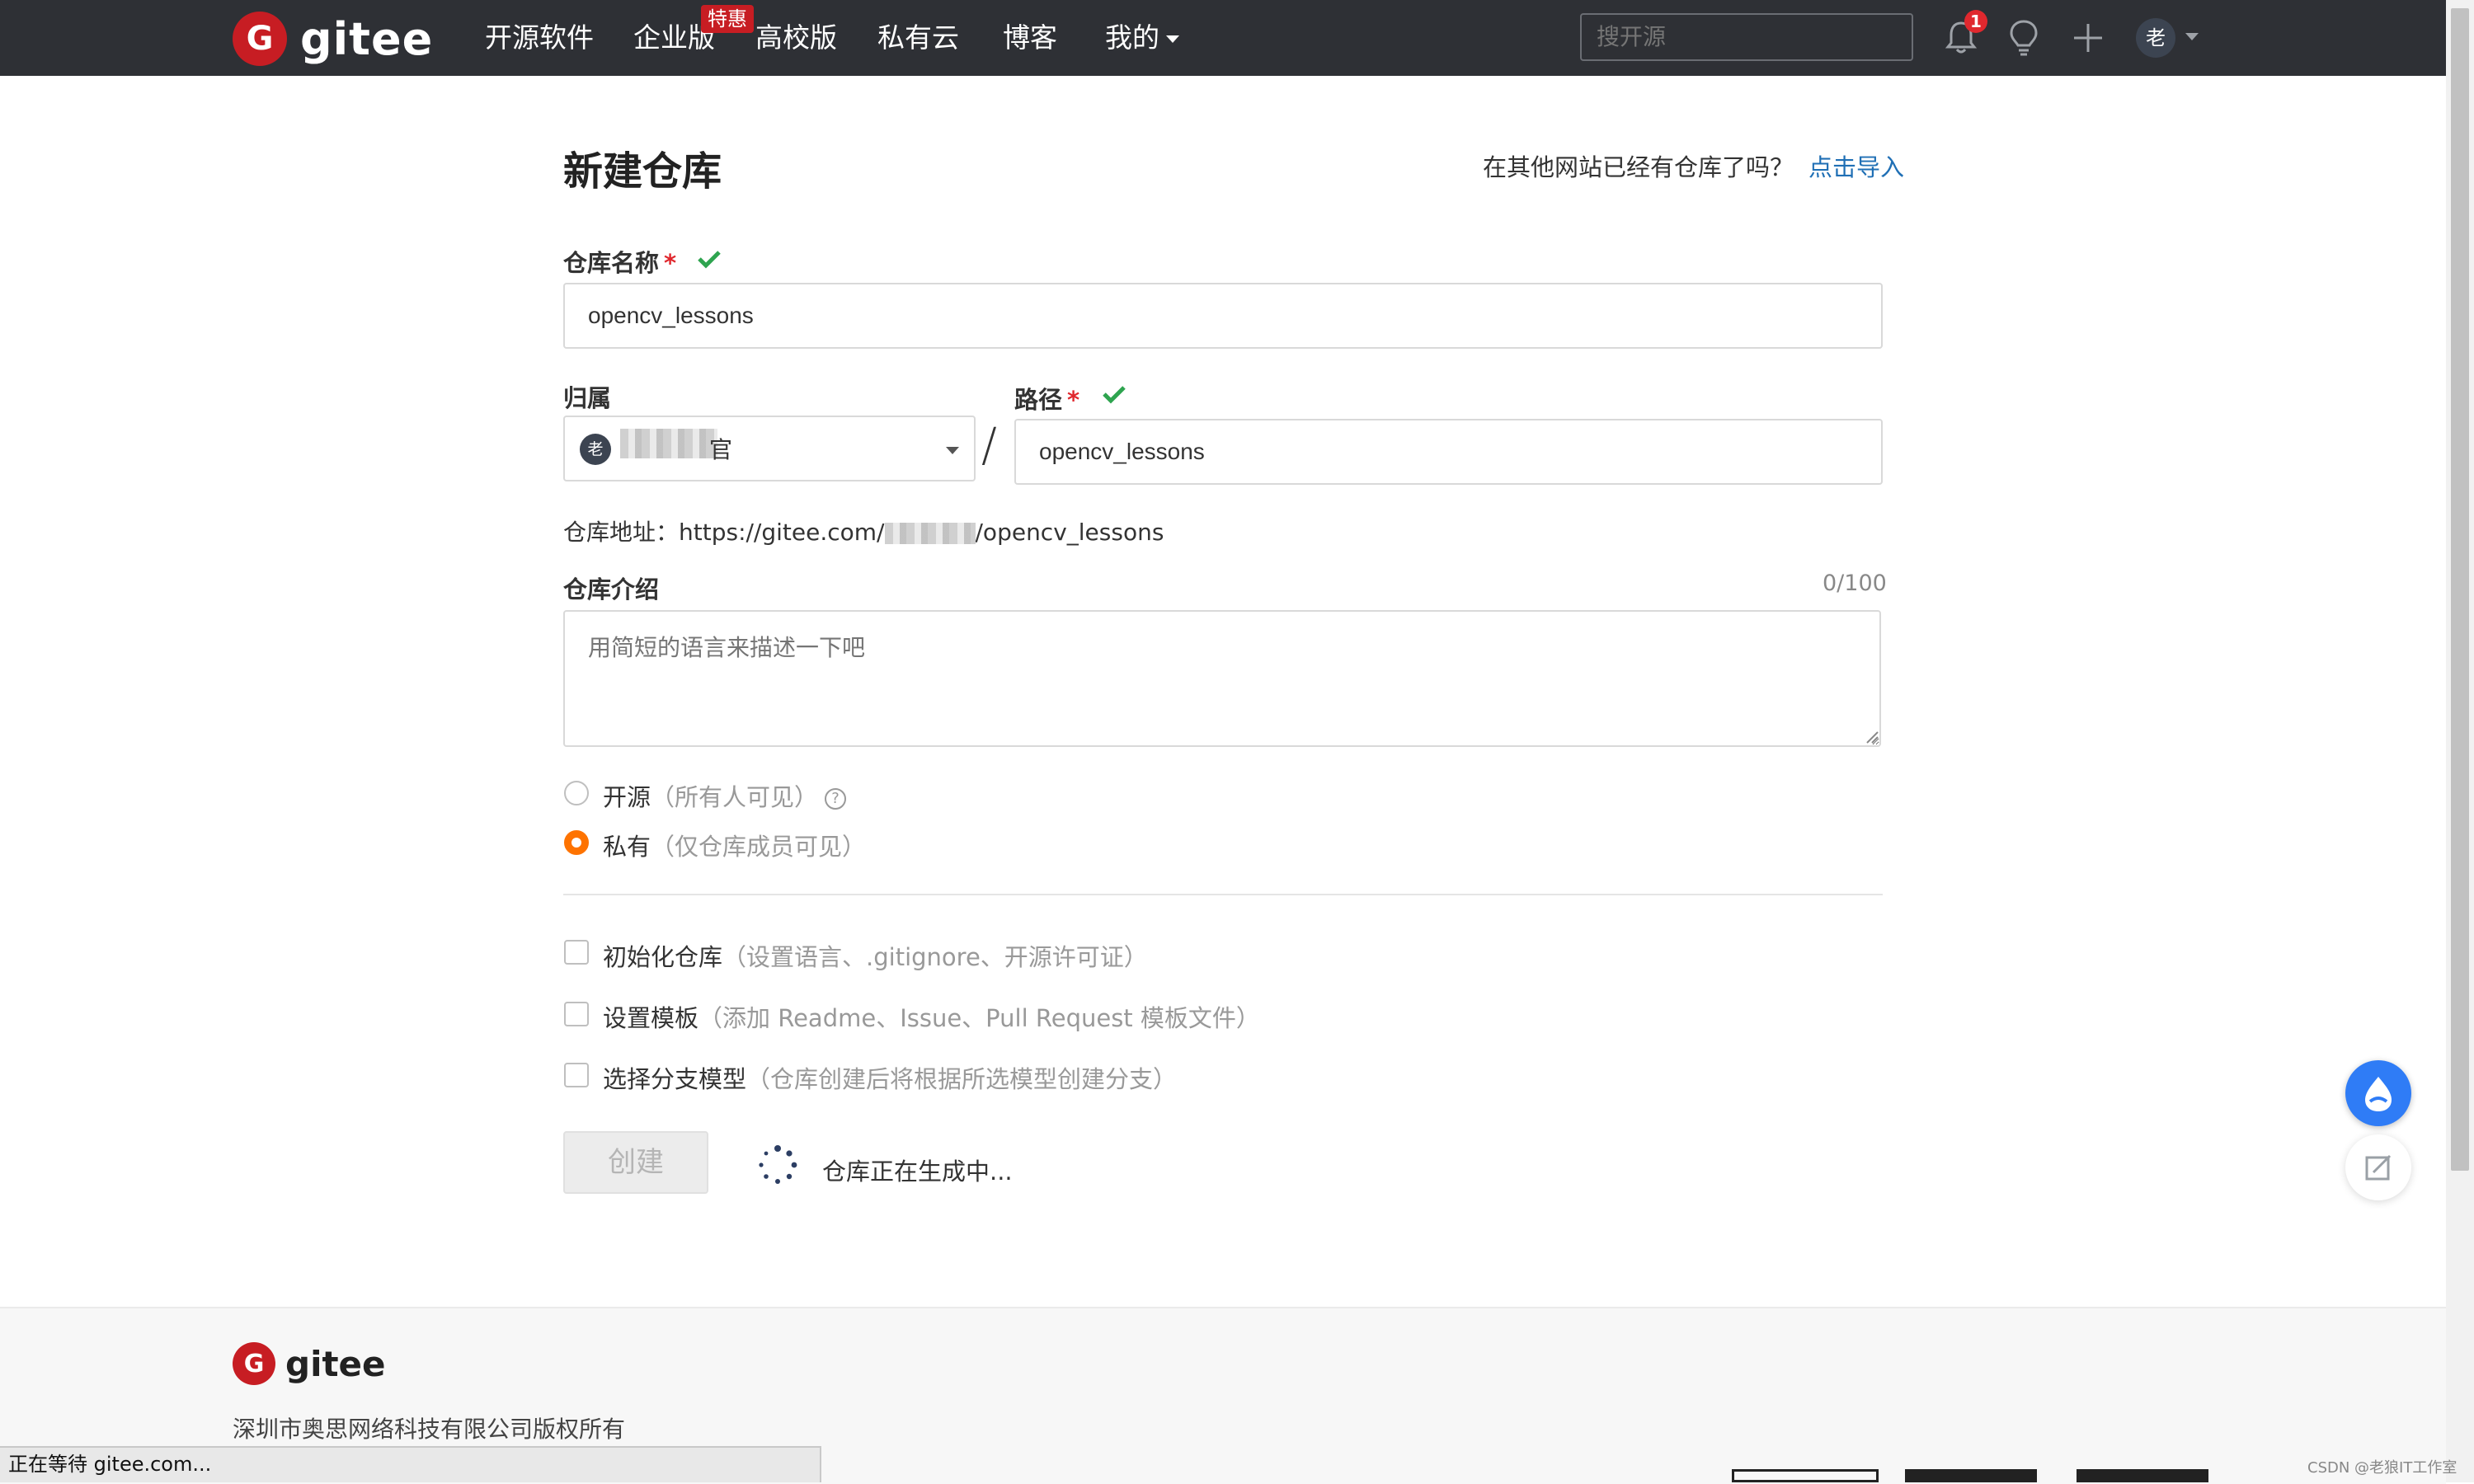  What do you see at coordinates (576, 1014) in the screenshot?
I see `checkbox-set-template` at bounding box center [576, 1014].